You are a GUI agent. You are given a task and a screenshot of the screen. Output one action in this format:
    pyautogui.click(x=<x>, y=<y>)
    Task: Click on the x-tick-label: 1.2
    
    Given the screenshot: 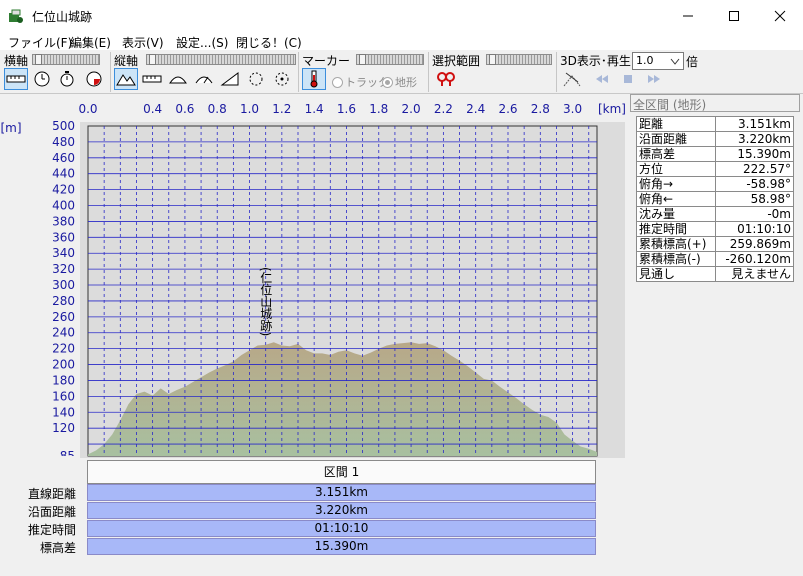 What is the action you would take?
    pyautogui.click(x=281, y=109)
    